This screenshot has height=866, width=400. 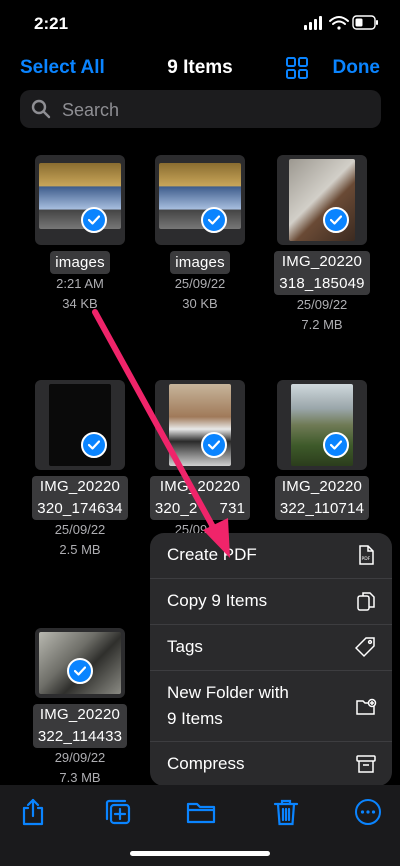 I want to click on file-item: IMG_20220 320_2 731 25/09/22, so click(x=200, y=460).